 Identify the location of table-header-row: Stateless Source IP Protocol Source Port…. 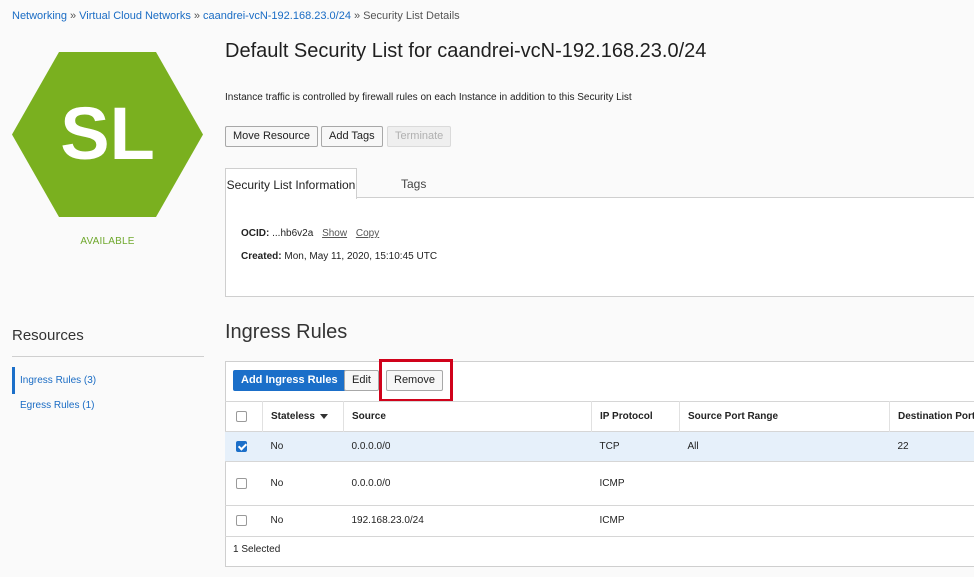
(599, 416).